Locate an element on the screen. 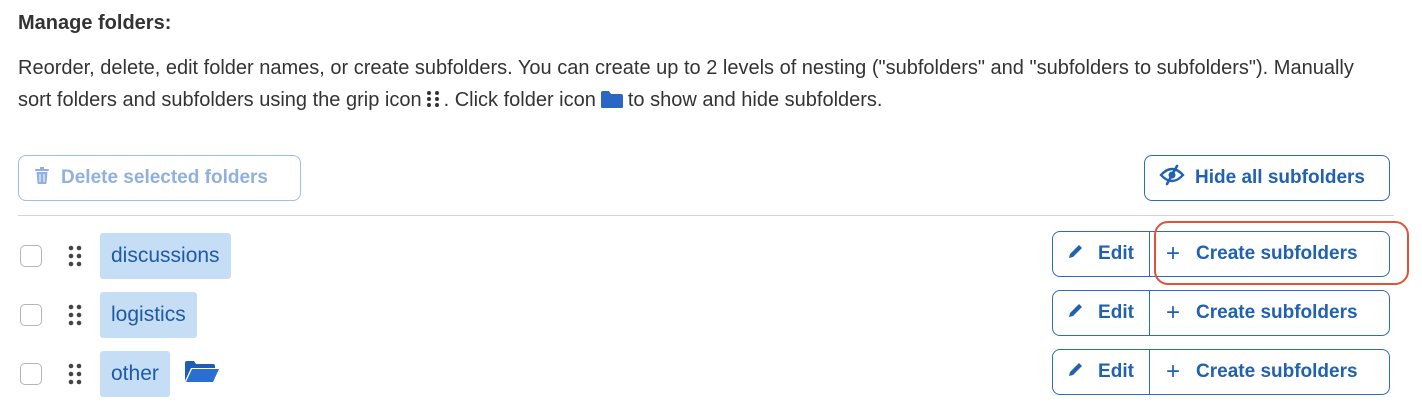 This screenshot has width=1422, height=408. folder-icon is located at coordinates (612, 103).